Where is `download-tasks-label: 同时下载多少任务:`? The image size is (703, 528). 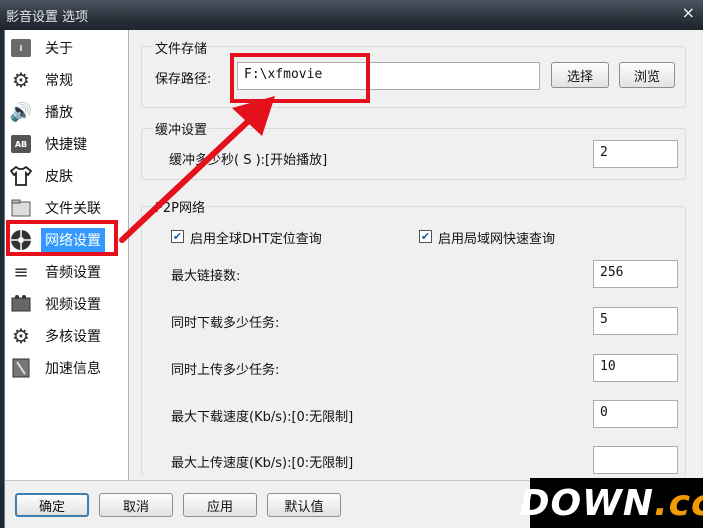
download-tasks-label: 同时下载多少任务: is located at coordinates (225, 323).